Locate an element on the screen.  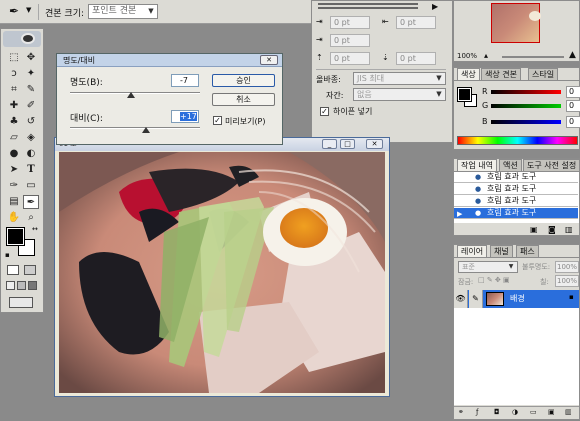
layer-mask-icon: ◘ is located at coordinates (497, 412).